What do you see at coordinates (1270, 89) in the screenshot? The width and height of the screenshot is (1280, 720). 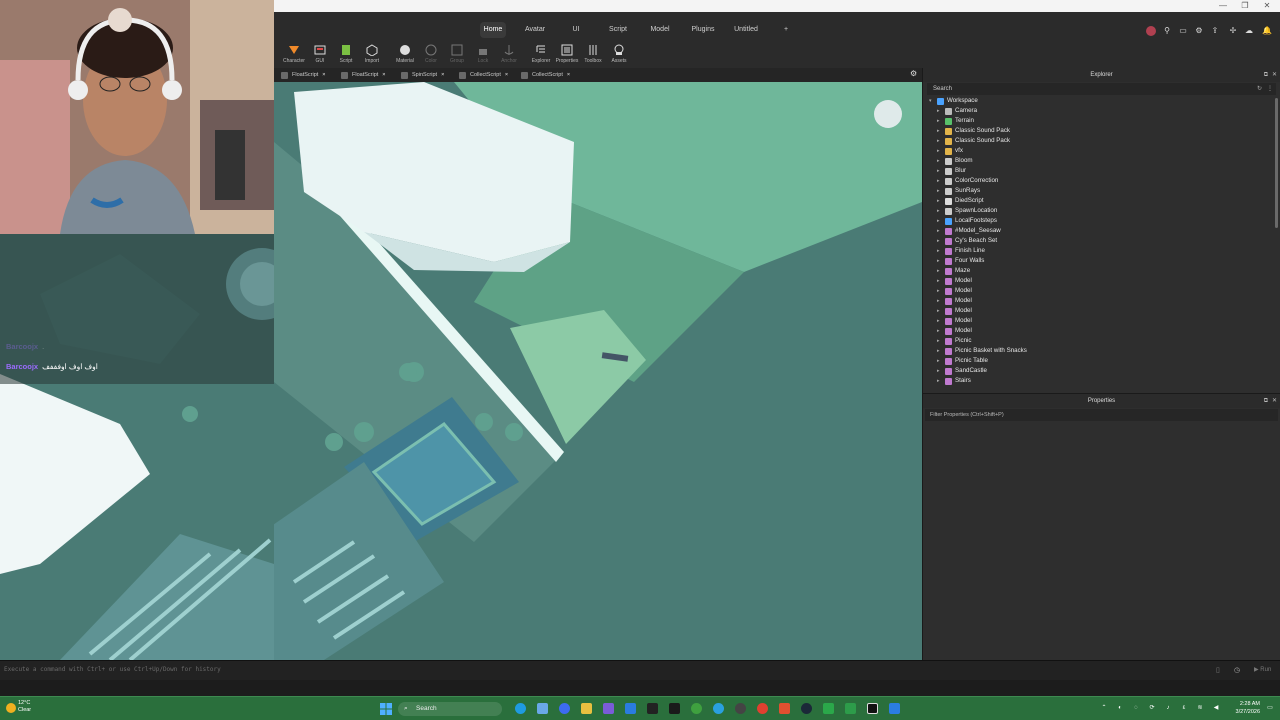 I see `more-icon: ⋮` at bounding box center [1270, 89].